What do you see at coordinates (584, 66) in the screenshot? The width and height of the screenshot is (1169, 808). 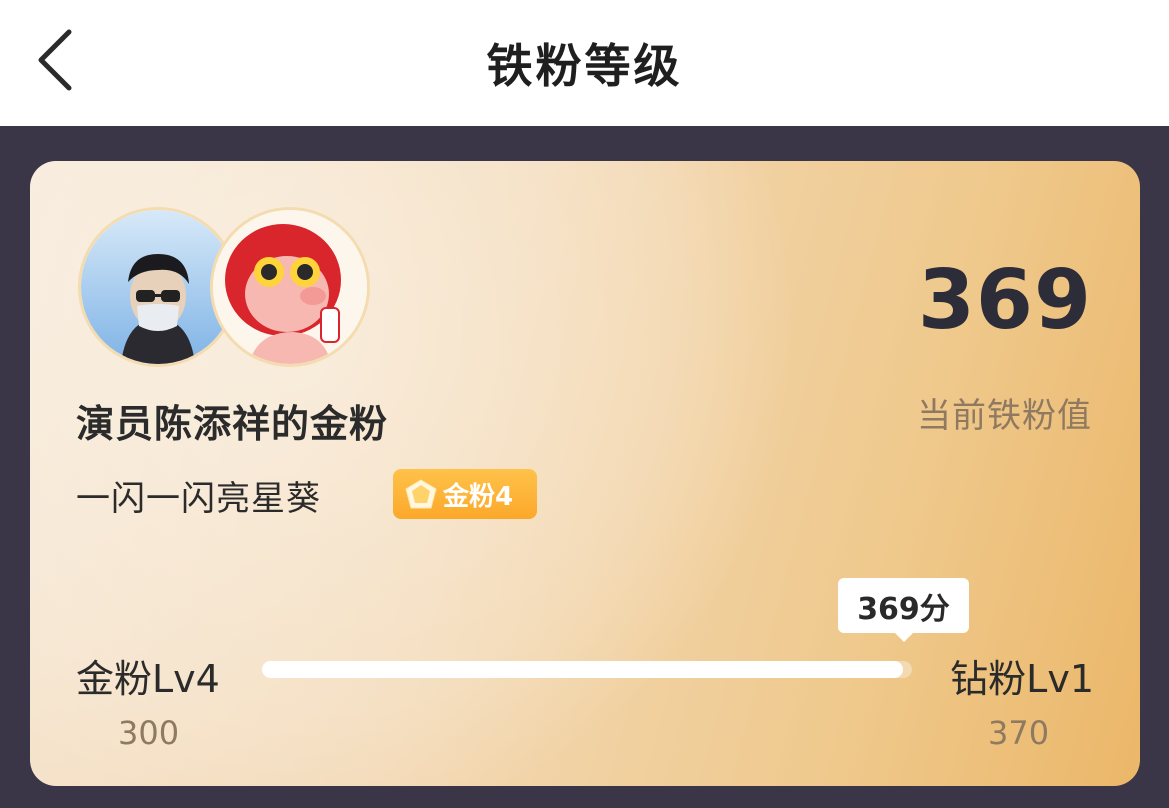 I see `page-title: 铁粉等级` at bounding box center [584, 66].